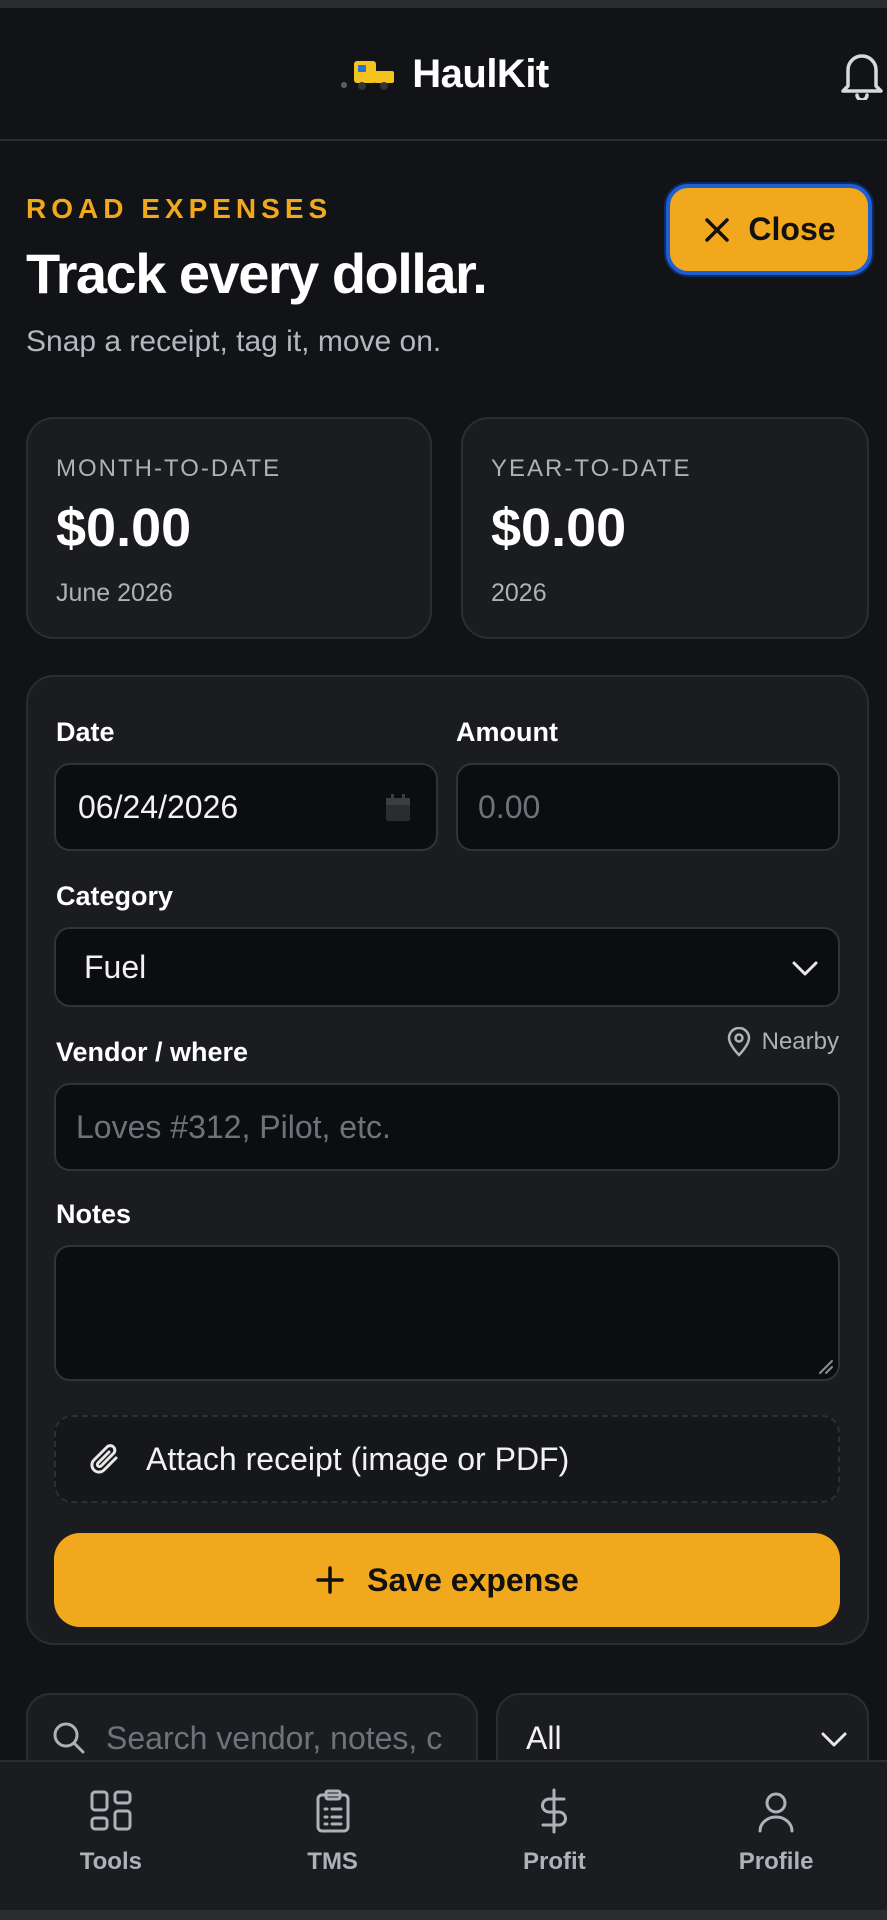 Image resolution: width=887 pixels, height=1920 pixels. Describe the element at coordinates (862, 74) in the screenshot. I see `bell-icon` at that location.